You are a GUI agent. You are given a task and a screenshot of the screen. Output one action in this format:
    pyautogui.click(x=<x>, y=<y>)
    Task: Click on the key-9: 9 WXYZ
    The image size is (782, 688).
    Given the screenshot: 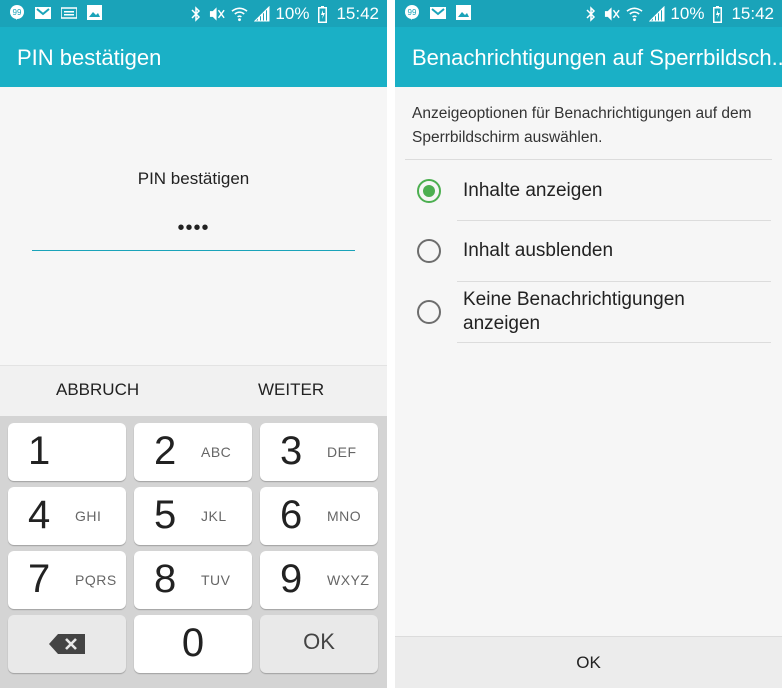 What is the action you would take?
    pyautogui.click(x=319, y=580)
    